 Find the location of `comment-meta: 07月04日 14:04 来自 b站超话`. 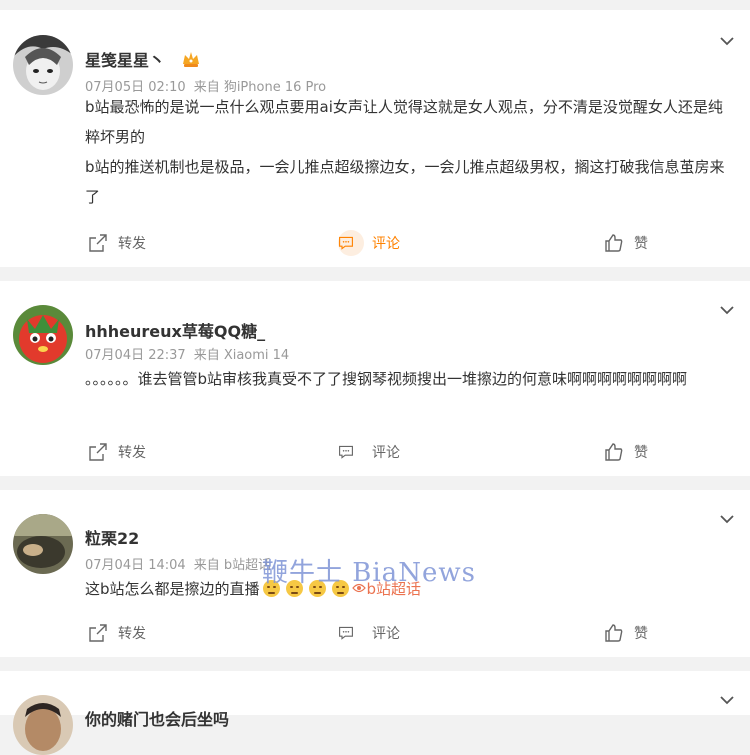

comment-meta: 07月04日 14:04 来自 b站超话 is located at coordinates (178, 563).